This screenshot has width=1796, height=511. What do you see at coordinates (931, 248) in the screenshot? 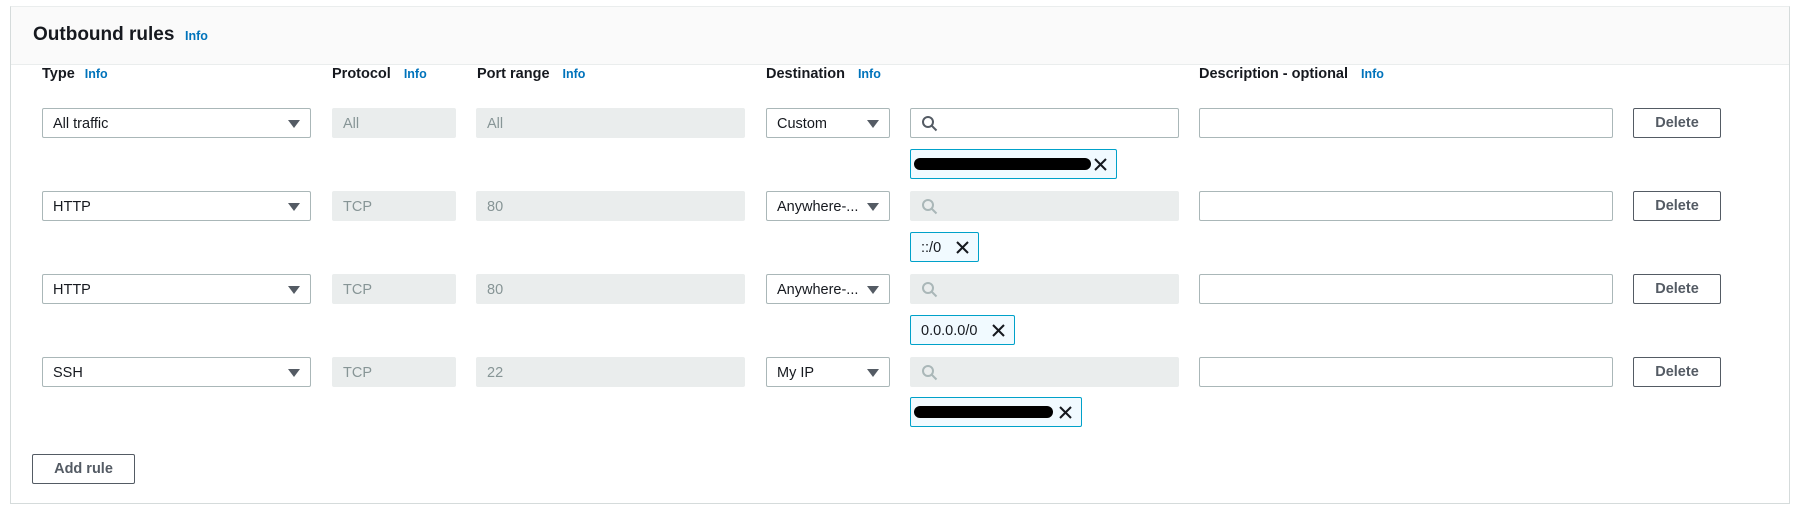
I see `token-value: ::/0` at bounding box center [931, 248].